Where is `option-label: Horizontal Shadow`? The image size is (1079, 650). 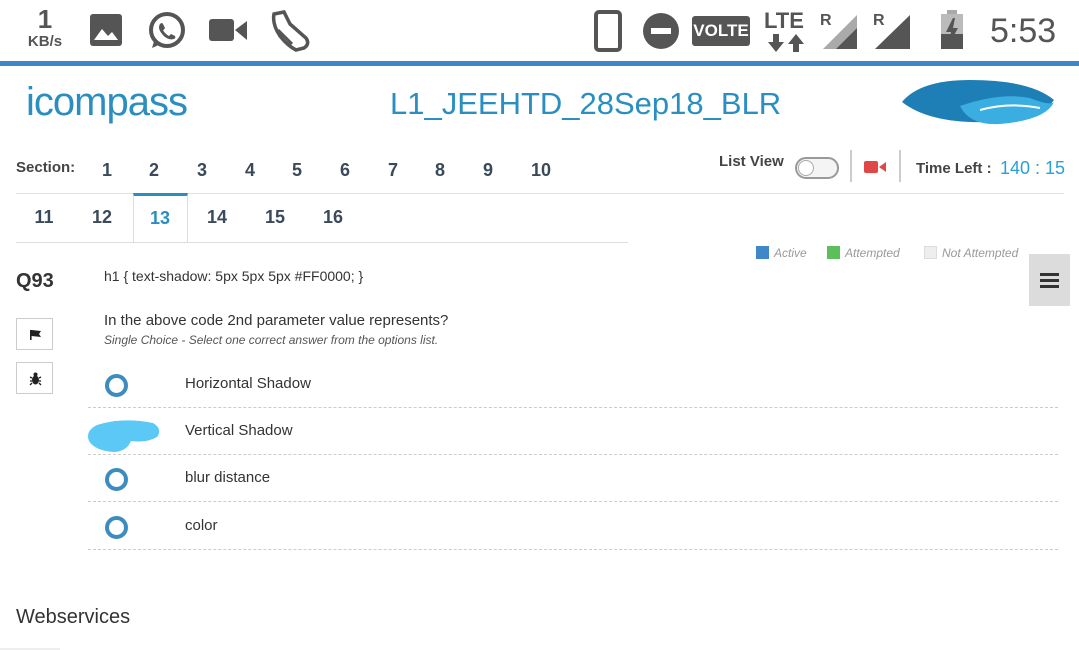 option-label: Horizontal Shadow is located at coordinates (248, 383).